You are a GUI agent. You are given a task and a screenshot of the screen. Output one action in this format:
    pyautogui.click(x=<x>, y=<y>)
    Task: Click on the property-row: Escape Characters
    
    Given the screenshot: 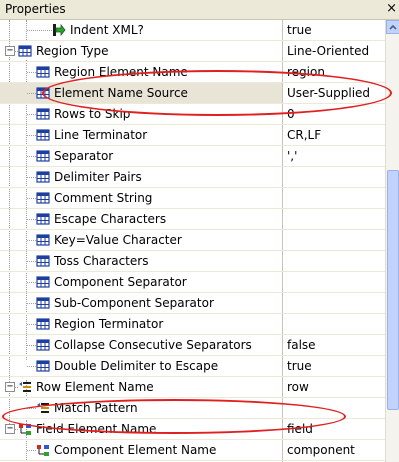 What is the action you would take?
    pyautogui.click(x=192, y=219)
    